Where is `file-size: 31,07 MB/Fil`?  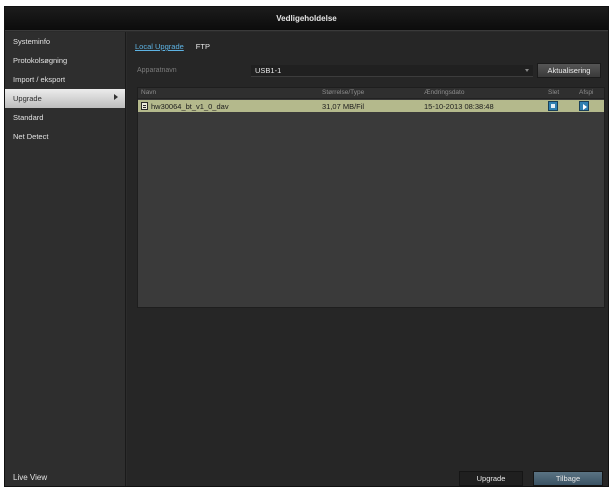 file-size: 31,07 MB/Fil is located at coordinates (343, 106).